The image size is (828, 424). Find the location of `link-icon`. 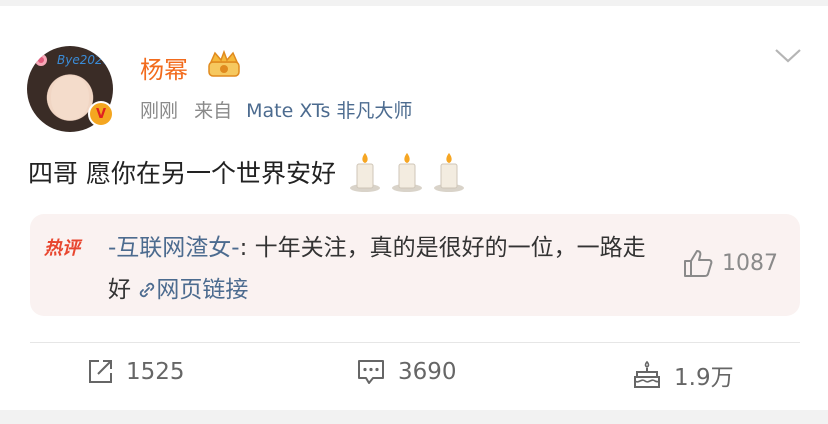

link-icon is located at coordinates (147, 290).